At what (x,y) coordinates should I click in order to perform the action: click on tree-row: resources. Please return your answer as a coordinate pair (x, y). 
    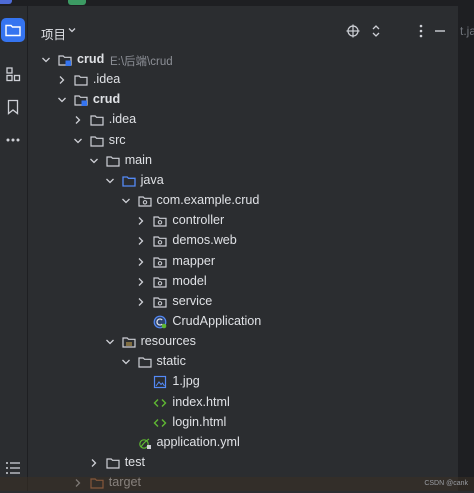
    Looking at the image, I should click on (243, 342).